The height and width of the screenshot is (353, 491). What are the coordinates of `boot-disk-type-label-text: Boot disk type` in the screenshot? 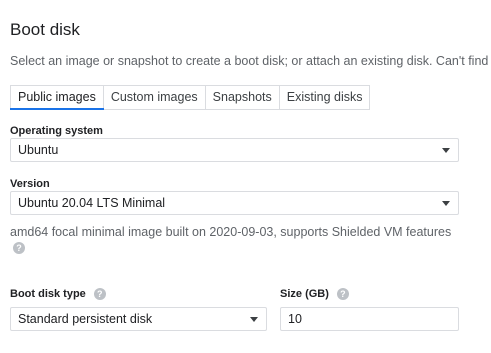 It's located at (48, 294).